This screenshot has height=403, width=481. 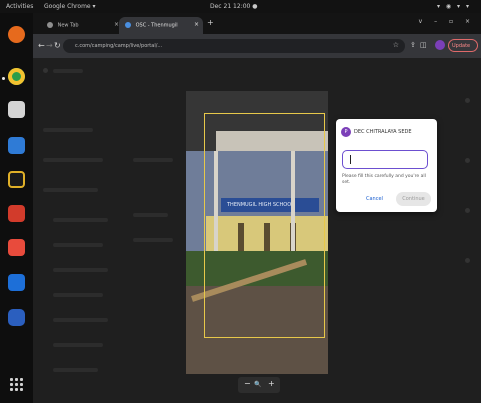 I want to click on files-icon, so click(x=16, y=109).